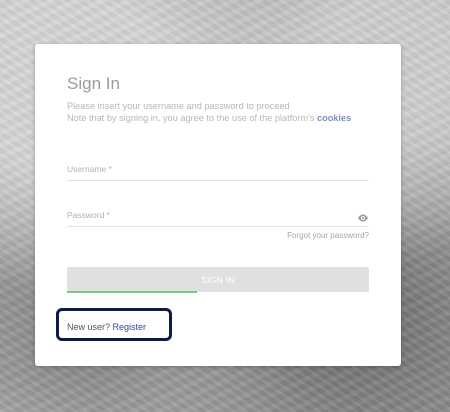  What do you see at coordinates (218, 217) in the screenshot?
I see `password-field: Password *` at bounding box center [218, 217].